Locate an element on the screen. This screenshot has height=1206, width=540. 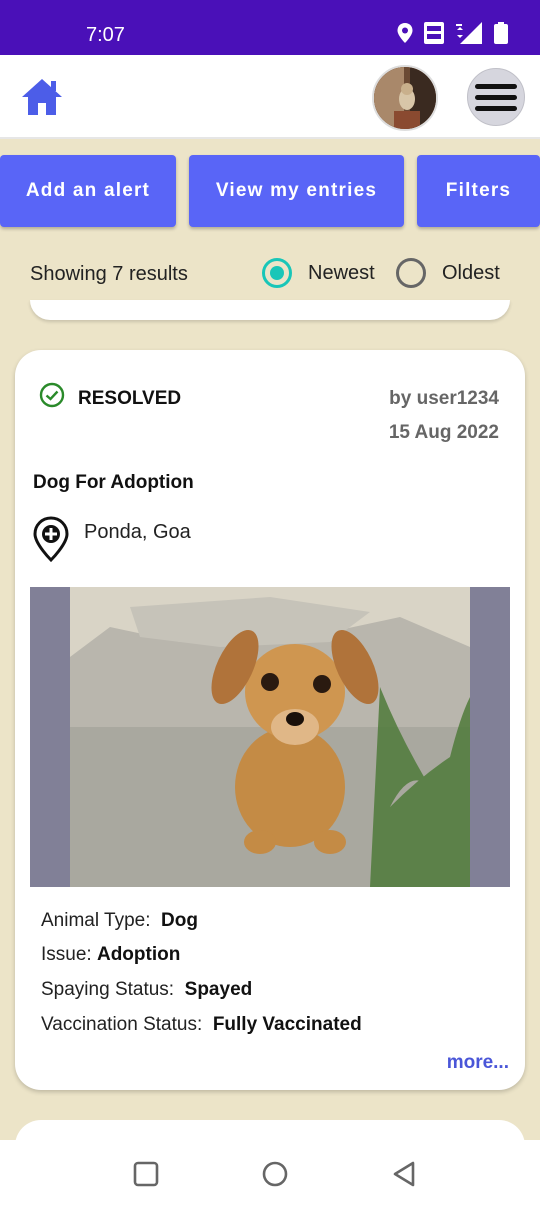
previous-card-edge is located at coordinates (270, 310).